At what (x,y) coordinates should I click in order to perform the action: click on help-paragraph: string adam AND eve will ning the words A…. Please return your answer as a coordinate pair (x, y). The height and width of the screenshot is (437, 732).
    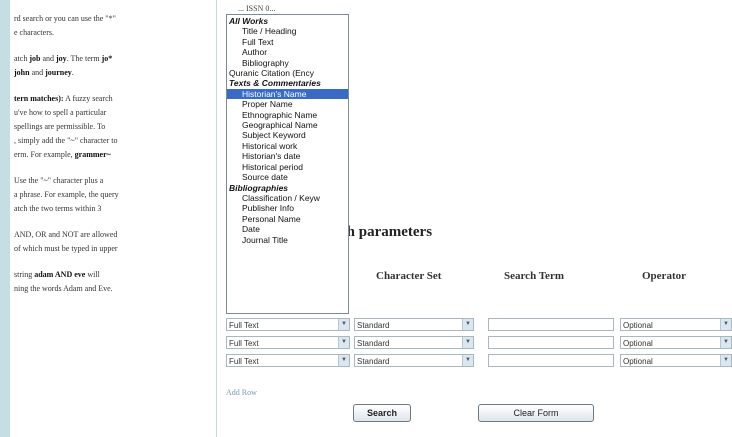
    Looking at the image, I should click on (113, 282).